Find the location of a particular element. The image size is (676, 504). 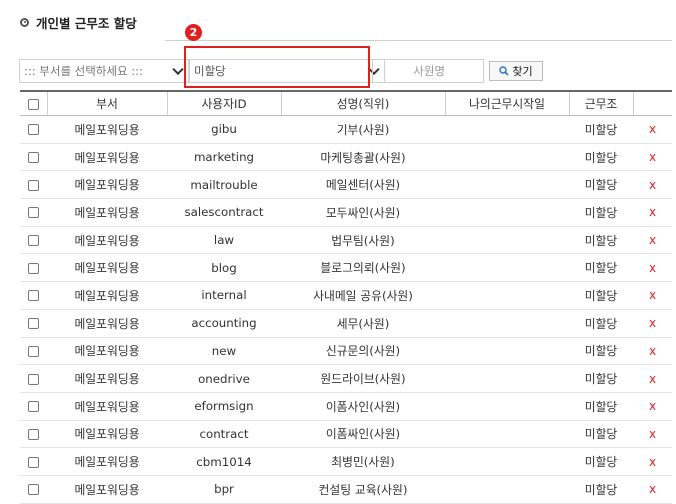

table-row: 메일포워딩용 salescontract 모두싸인(사원) 미할당 x is located at coordinates (346, 212).